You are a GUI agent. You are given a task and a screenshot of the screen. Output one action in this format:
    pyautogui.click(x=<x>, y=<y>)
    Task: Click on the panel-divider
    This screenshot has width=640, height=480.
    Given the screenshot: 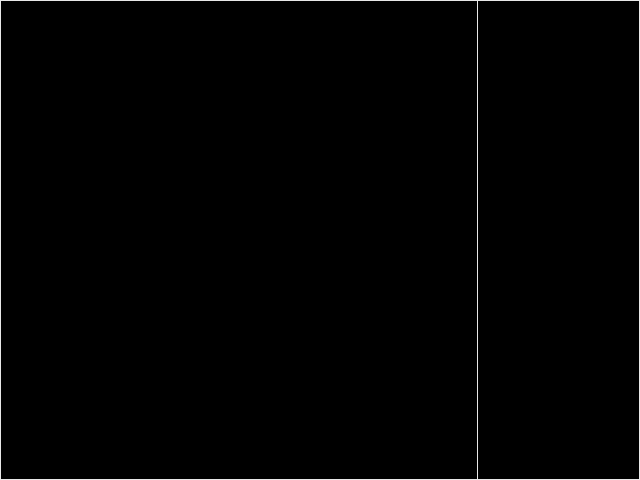 What is the action you would take?
    pyautogui.click(x=477, y=240)
    